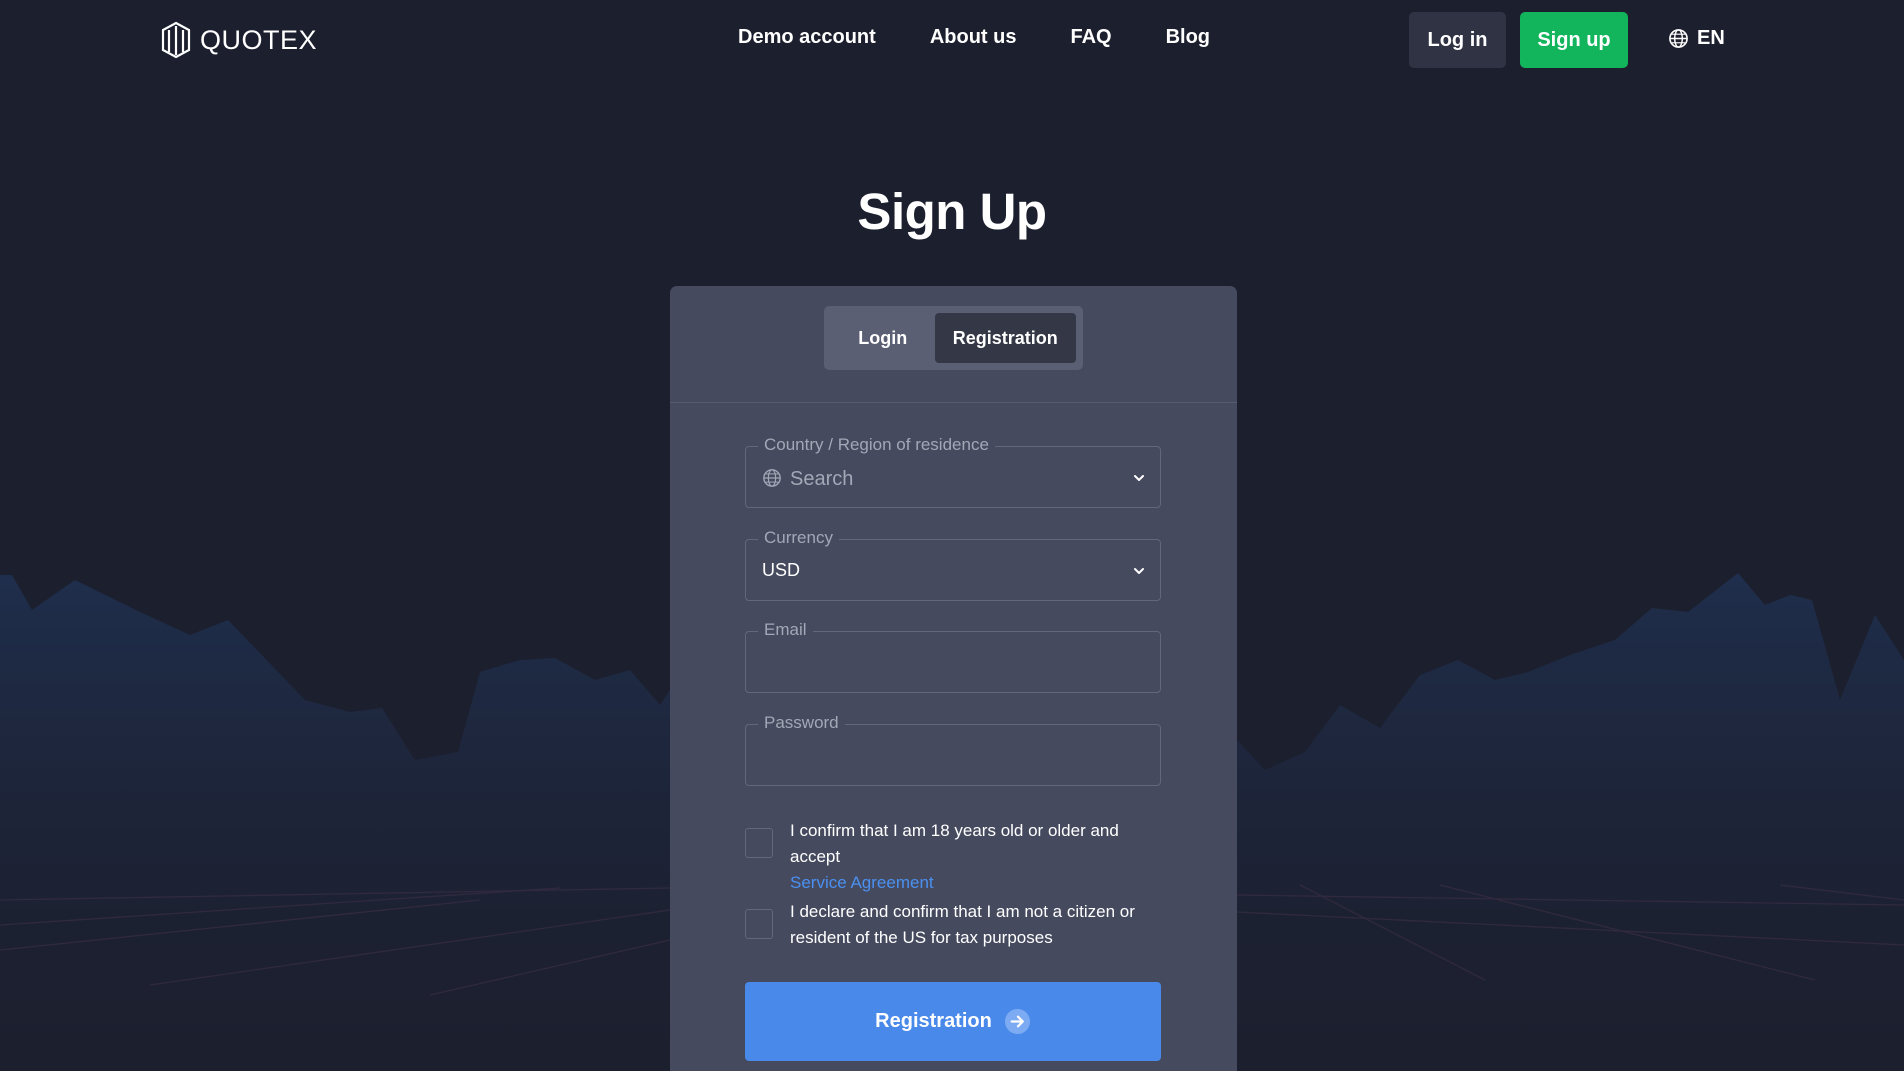 The height and width of the screenshot is (1071, 1904). What do you see at coordinates (759, 843) in the screenshot?
I see `age-confirmation-checkbox` at bounding box center [759, 843].